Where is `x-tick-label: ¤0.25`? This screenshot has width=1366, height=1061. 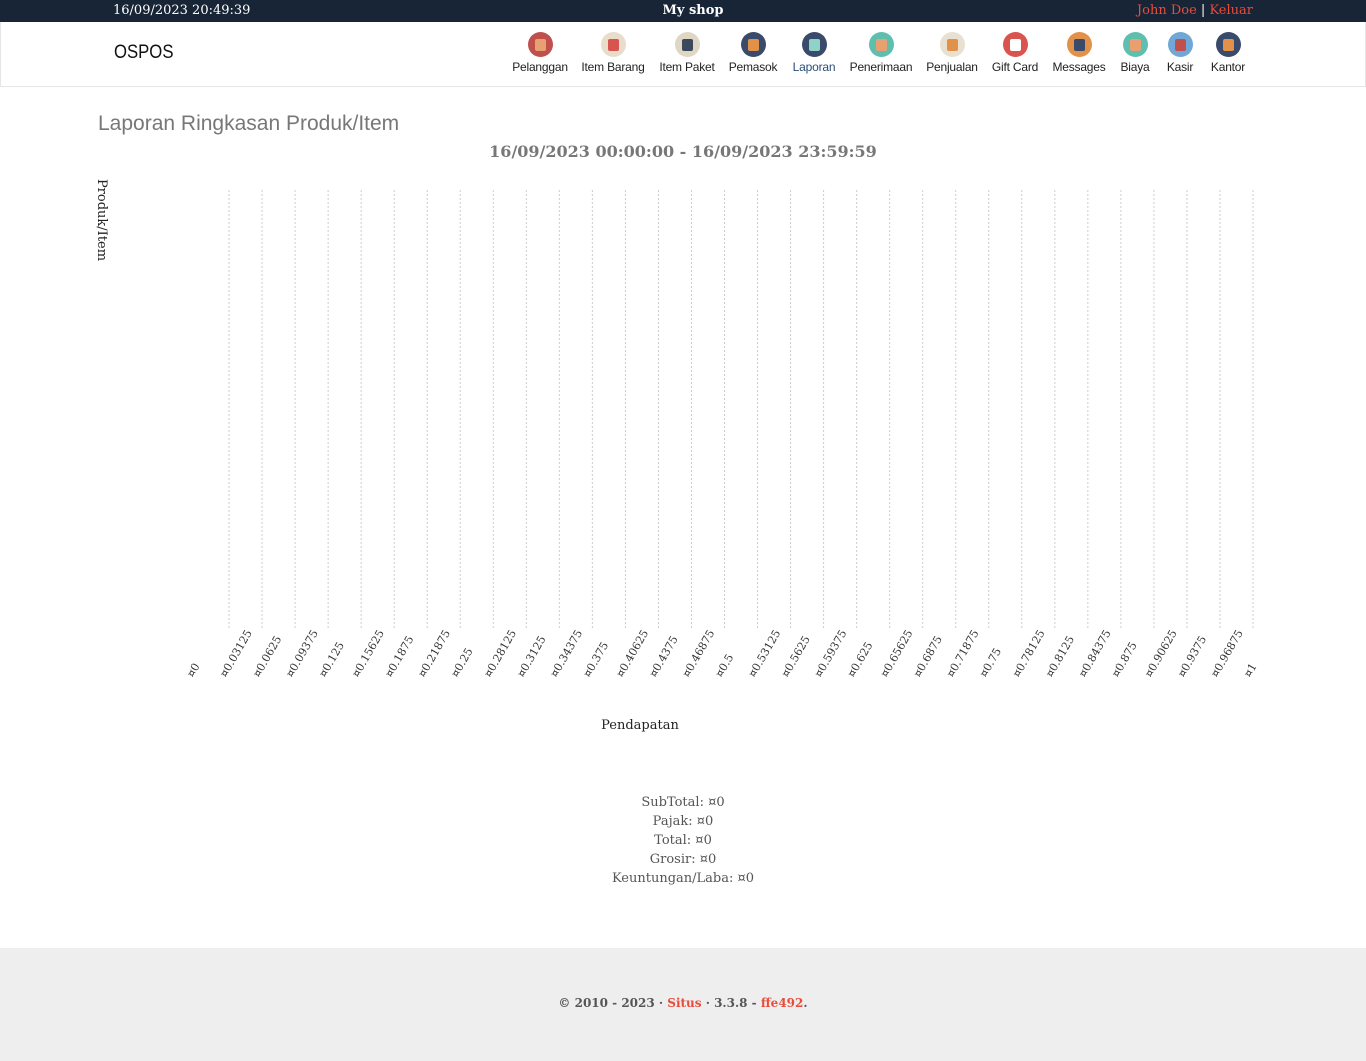 x-tick-label: ¤0.25 is located at coordinates (462, 663).